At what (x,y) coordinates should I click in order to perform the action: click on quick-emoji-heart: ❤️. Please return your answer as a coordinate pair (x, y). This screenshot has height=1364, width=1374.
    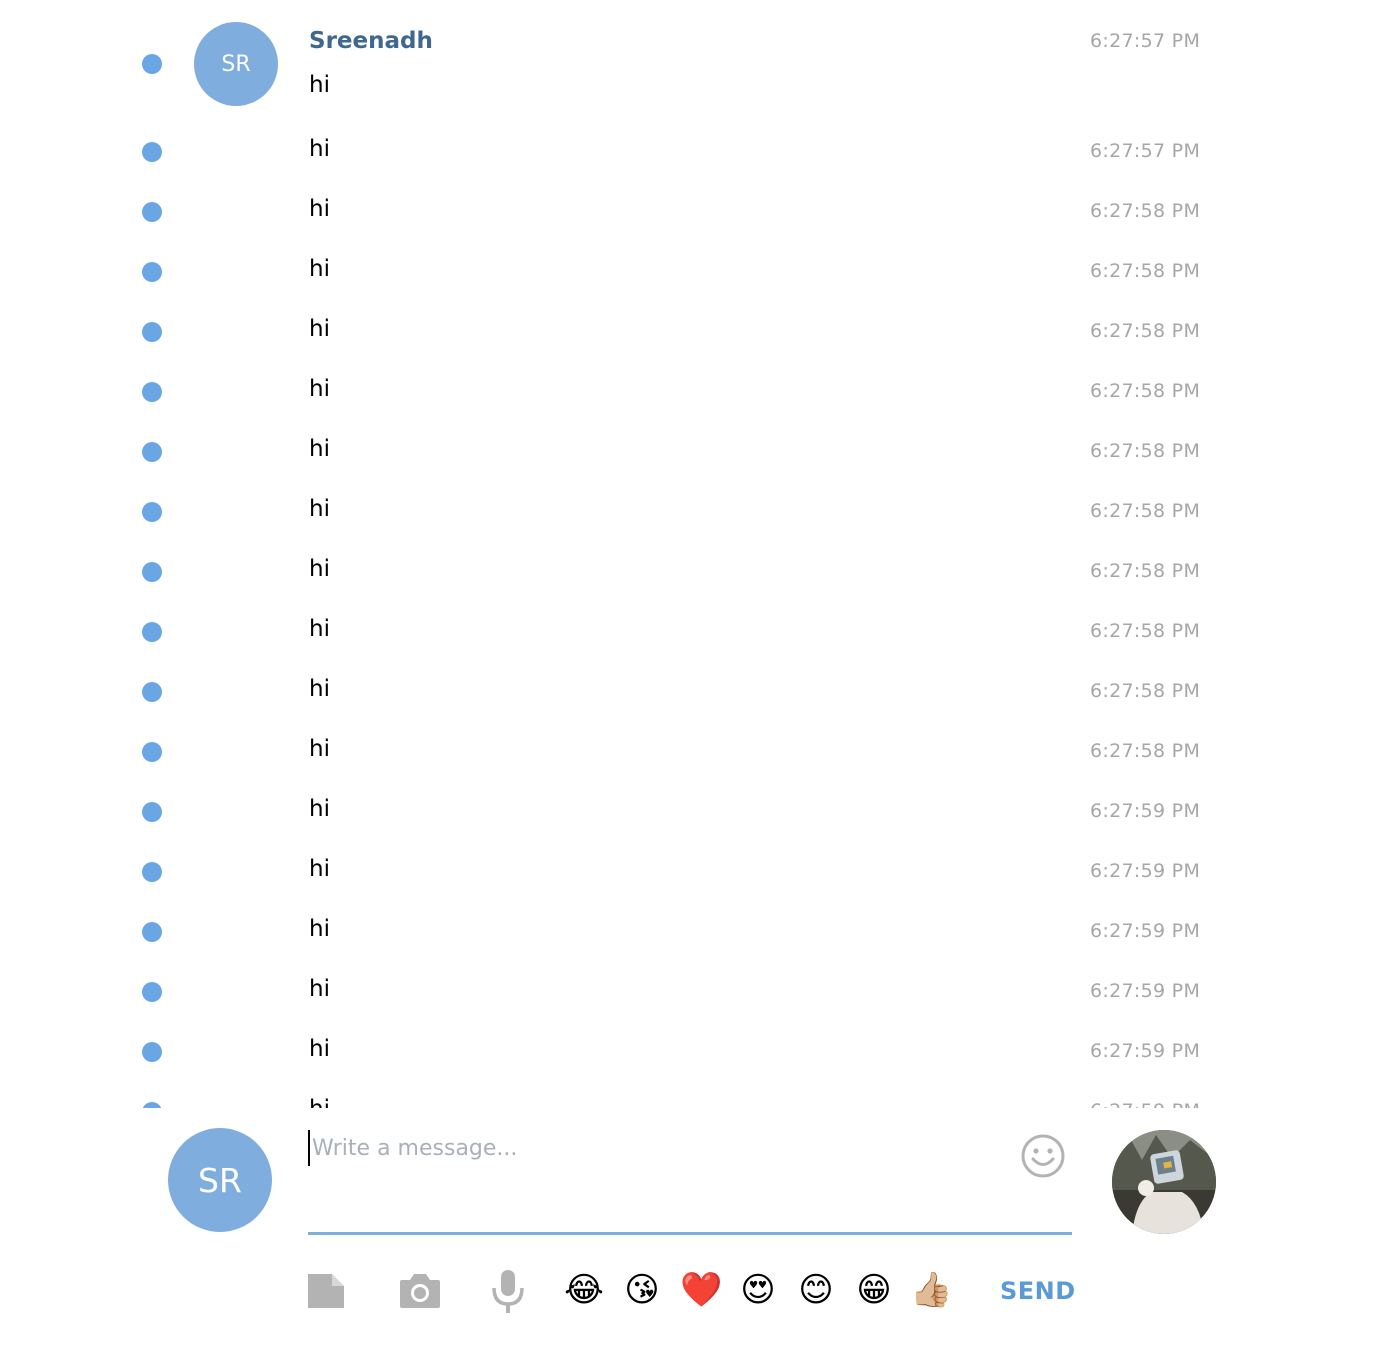
    Looking at the image, I should click on (701, 1290).